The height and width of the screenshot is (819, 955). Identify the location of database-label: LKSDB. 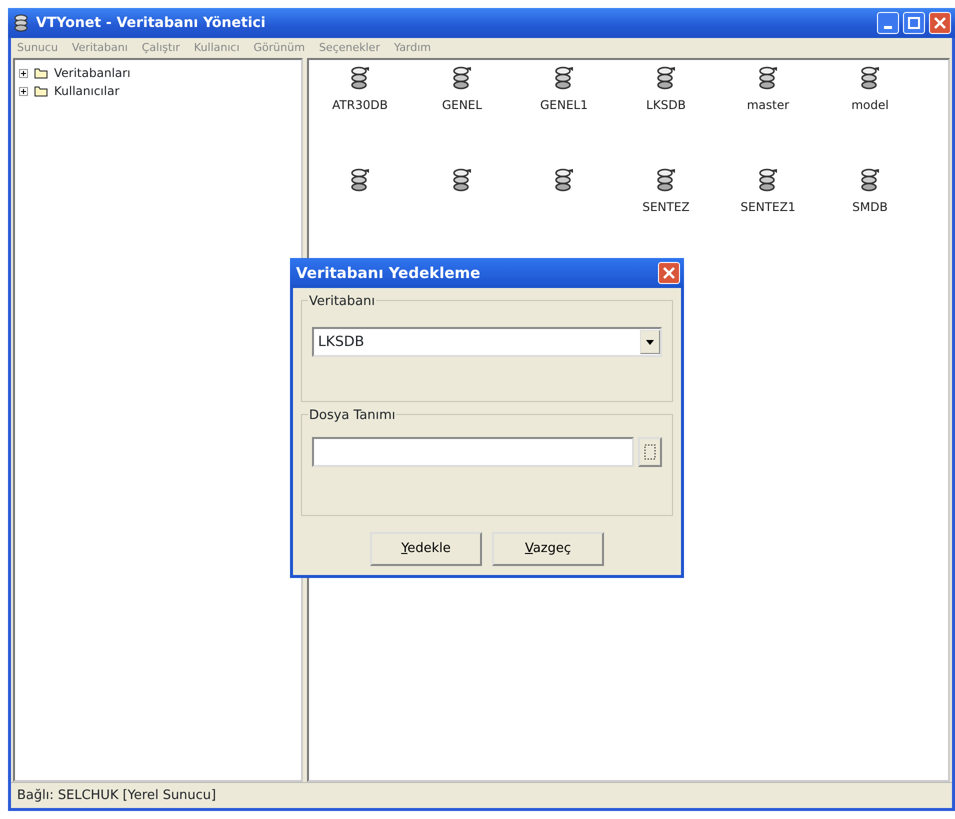
(666, 105).